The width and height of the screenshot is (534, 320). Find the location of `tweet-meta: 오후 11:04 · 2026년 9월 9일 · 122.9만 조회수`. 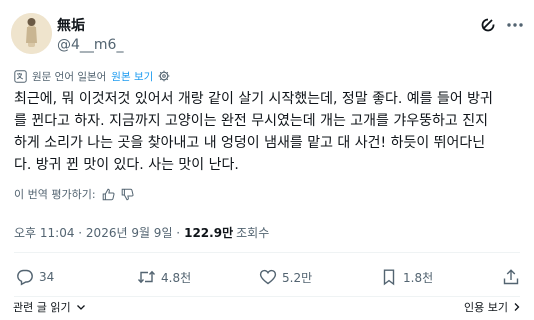

tweet-meta: 오후 11:04 · 2026년 9월 9일 · 122.9만 조회수 is located at coordinates (141, 232).